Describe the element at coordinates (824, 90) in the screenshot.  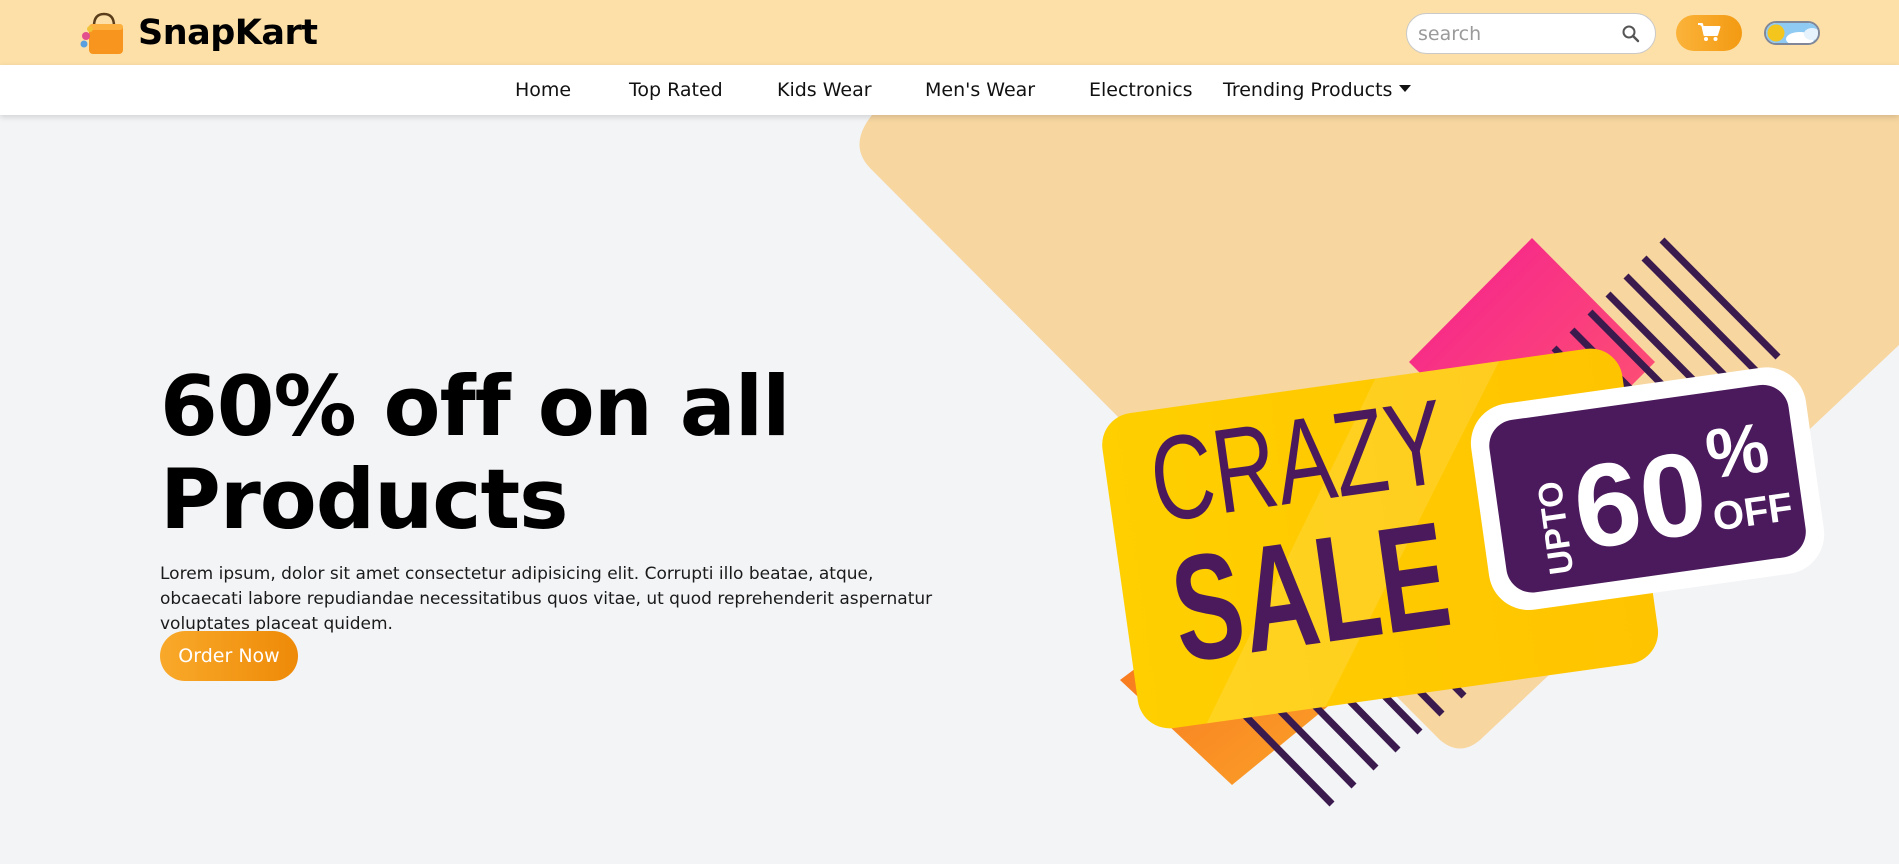
I see `nav-item-kids-wear: Kids Wear` at that location.